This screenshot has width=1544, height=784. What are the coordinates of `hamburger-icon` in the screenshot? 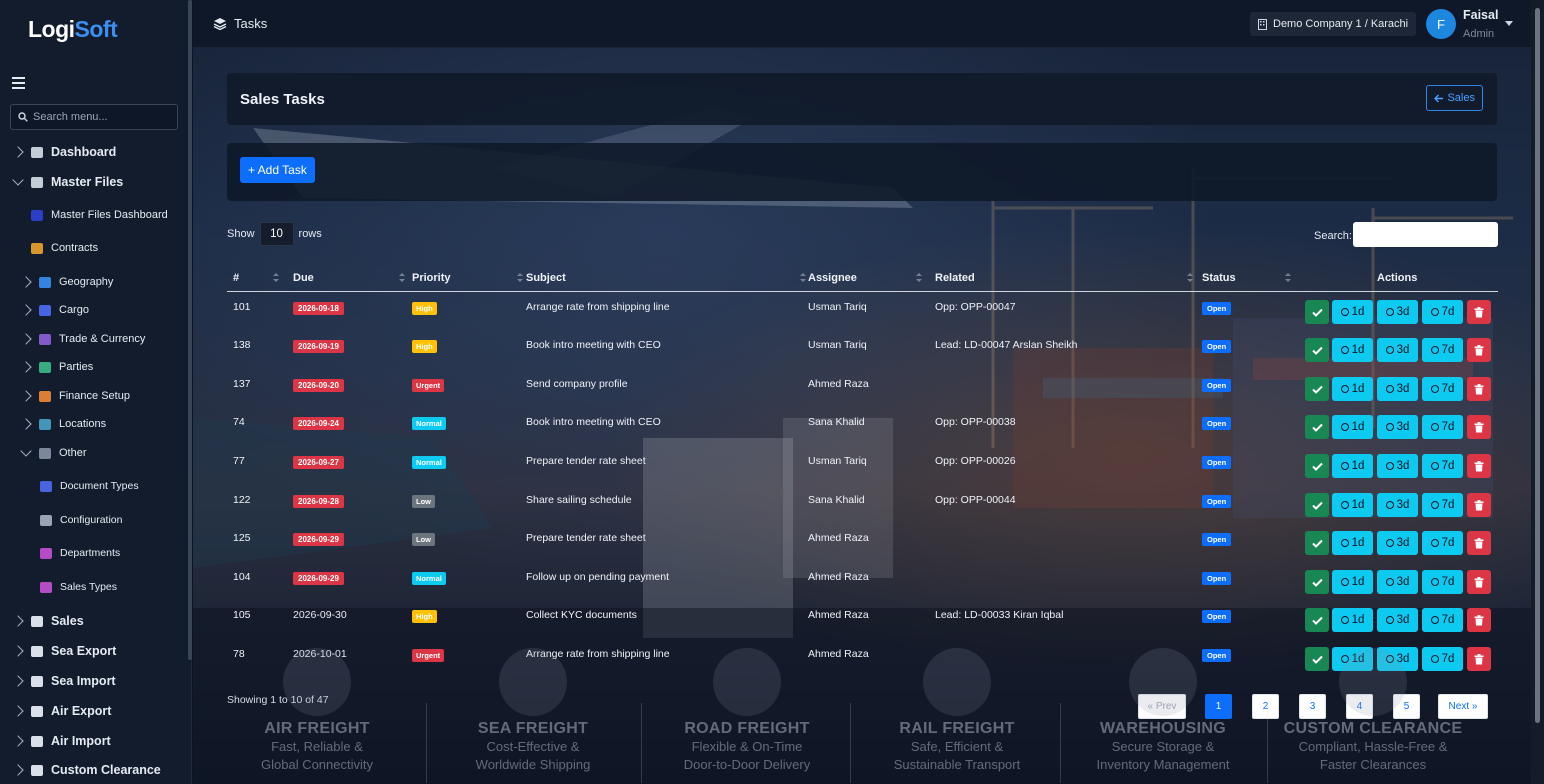 It's located at (18, 83).